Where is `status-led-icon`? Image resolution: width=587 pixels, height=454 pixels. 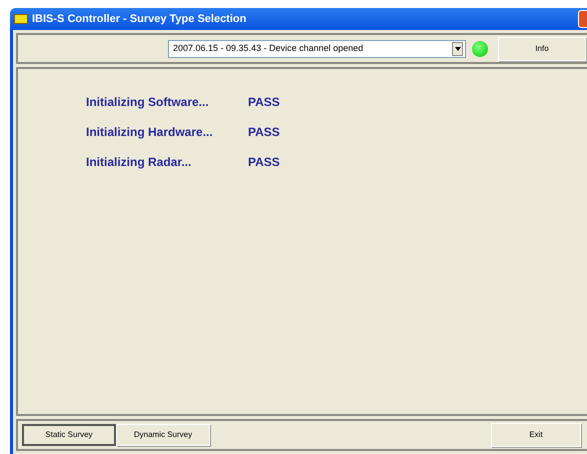 status-led-icon is located at coordinates (480, 48).